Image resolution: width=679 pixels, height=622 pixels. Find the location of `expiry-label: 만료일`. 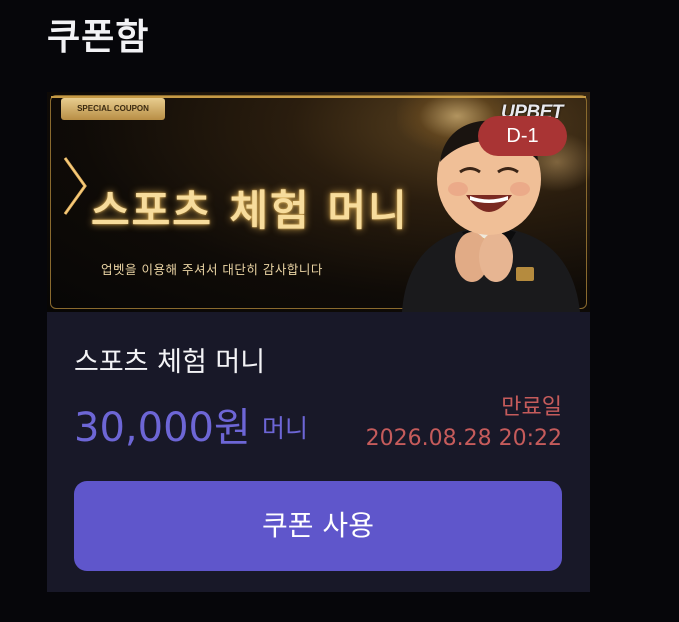

expiry-label: 만료일 is located at coordinates (531, 407).